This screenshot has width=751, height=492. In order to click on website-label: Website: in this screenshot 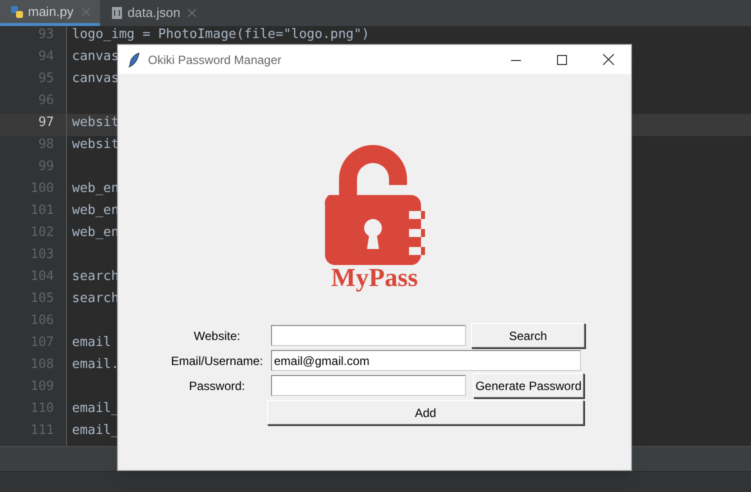, I will do `click(217, 336)`.